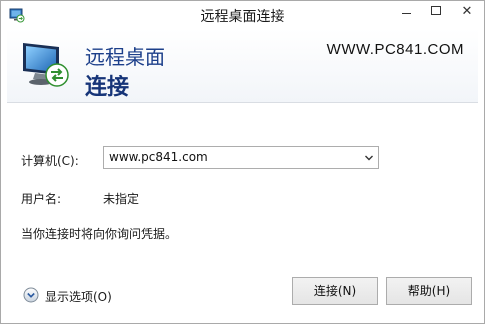 This screenshot has height=324, width=485. I want to click on minimize-icon, so click(406, 13).